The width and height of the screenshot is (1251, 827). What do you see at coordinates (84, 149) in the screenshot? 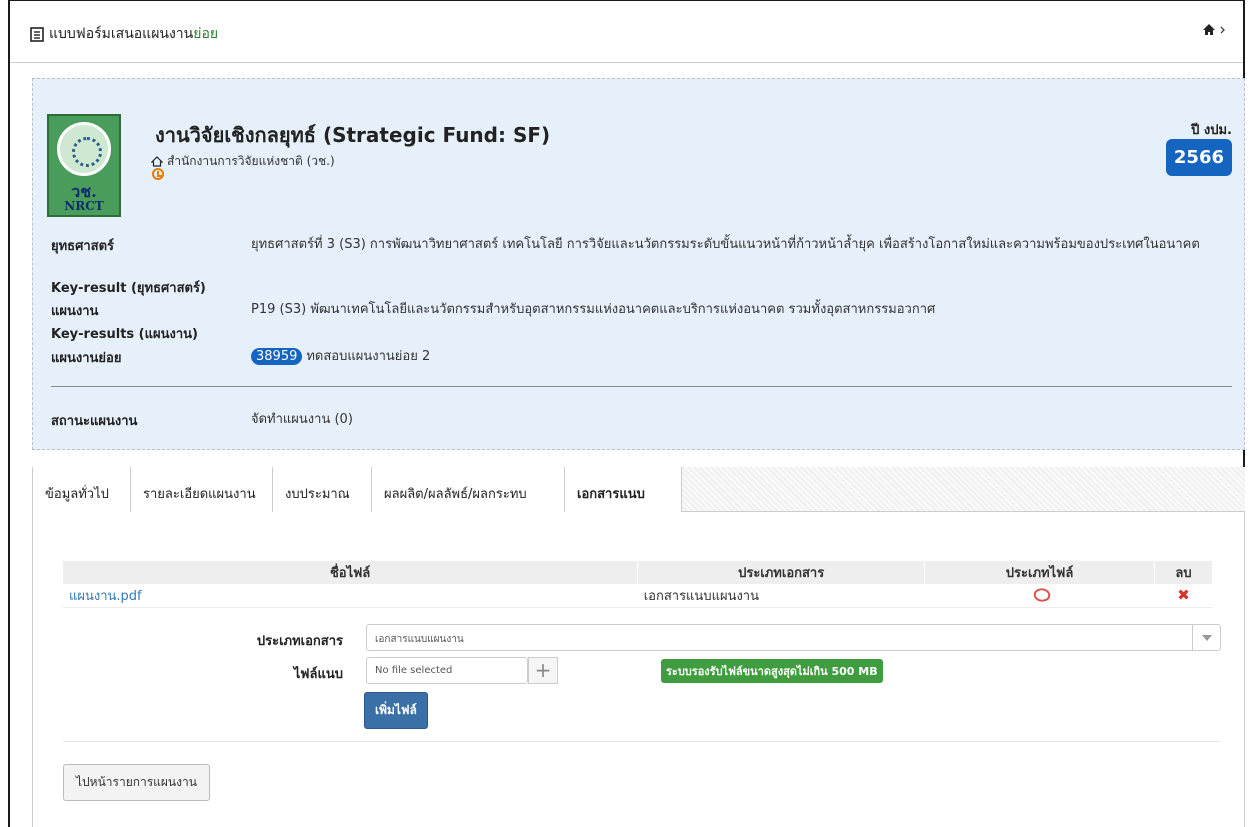
I see `logo-seal` at bounding box center [84, 149].